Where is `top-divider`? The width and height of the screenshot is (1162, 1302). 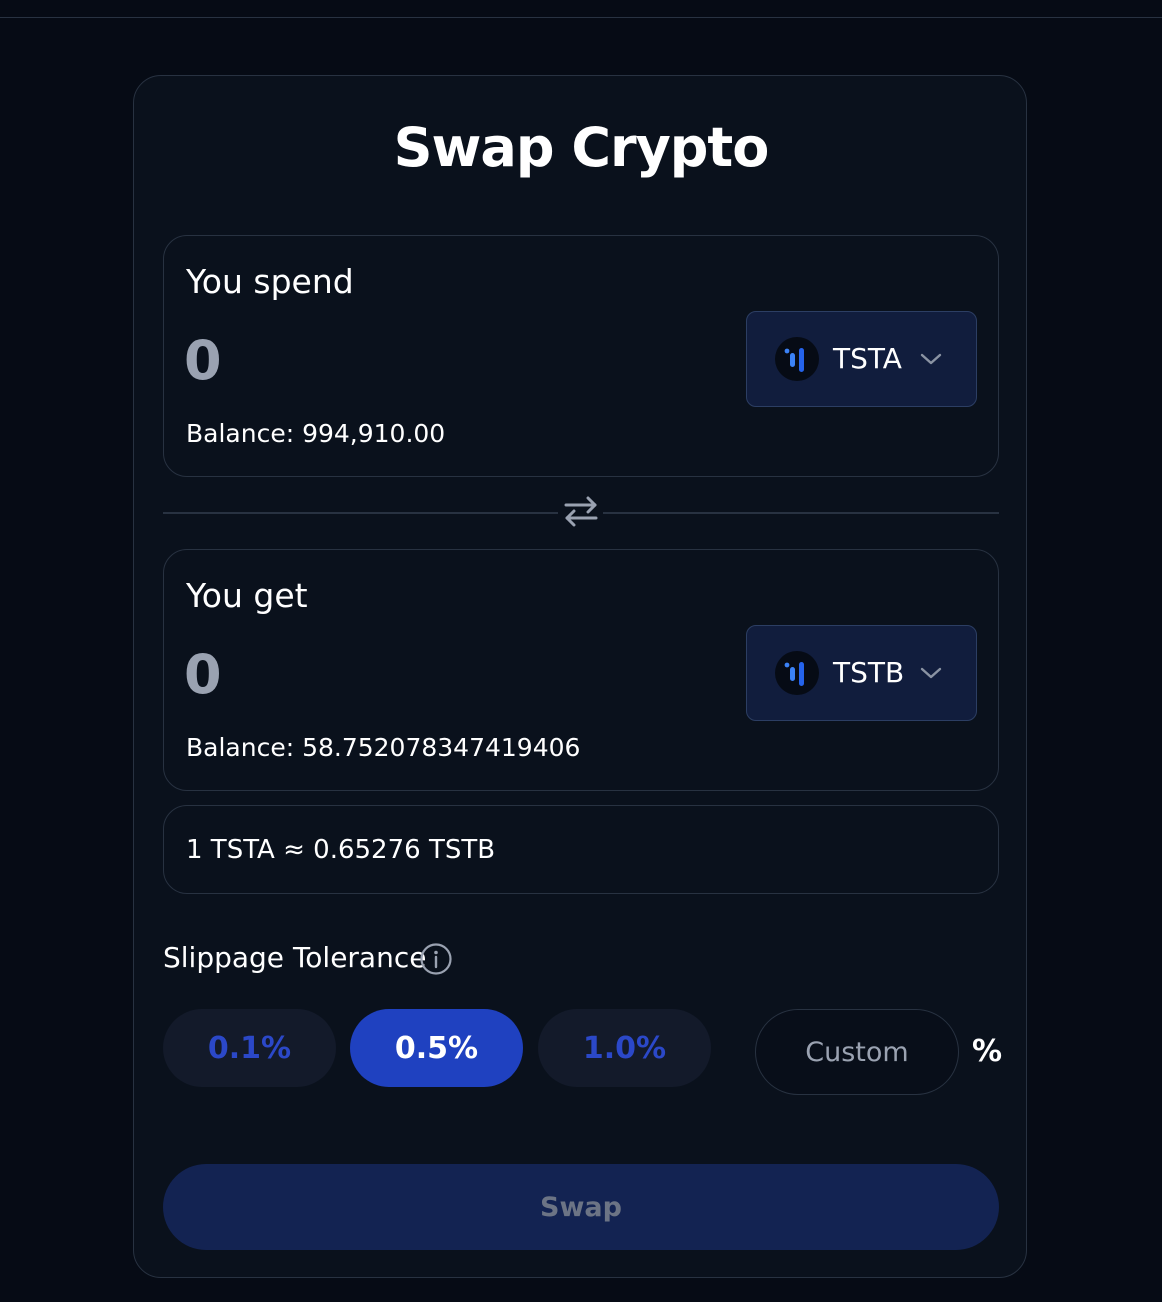
top-divider is located at coordinates (581, 17).